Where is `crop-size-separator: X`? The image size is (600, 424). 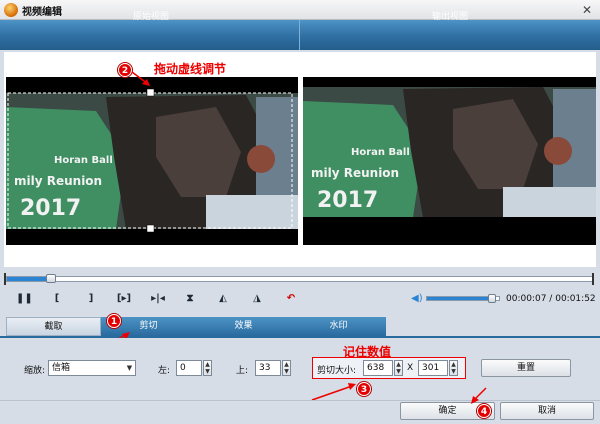 crop-size-separator: X is located at coordinates (410, 368).